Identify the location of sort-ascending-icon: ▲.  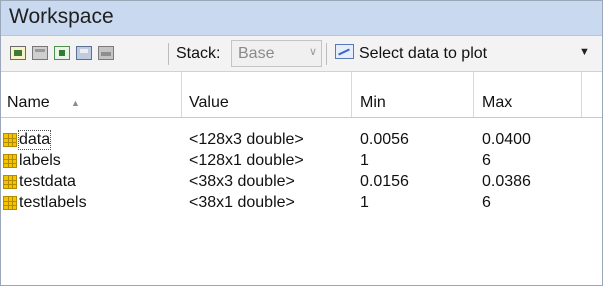
(75, 103).